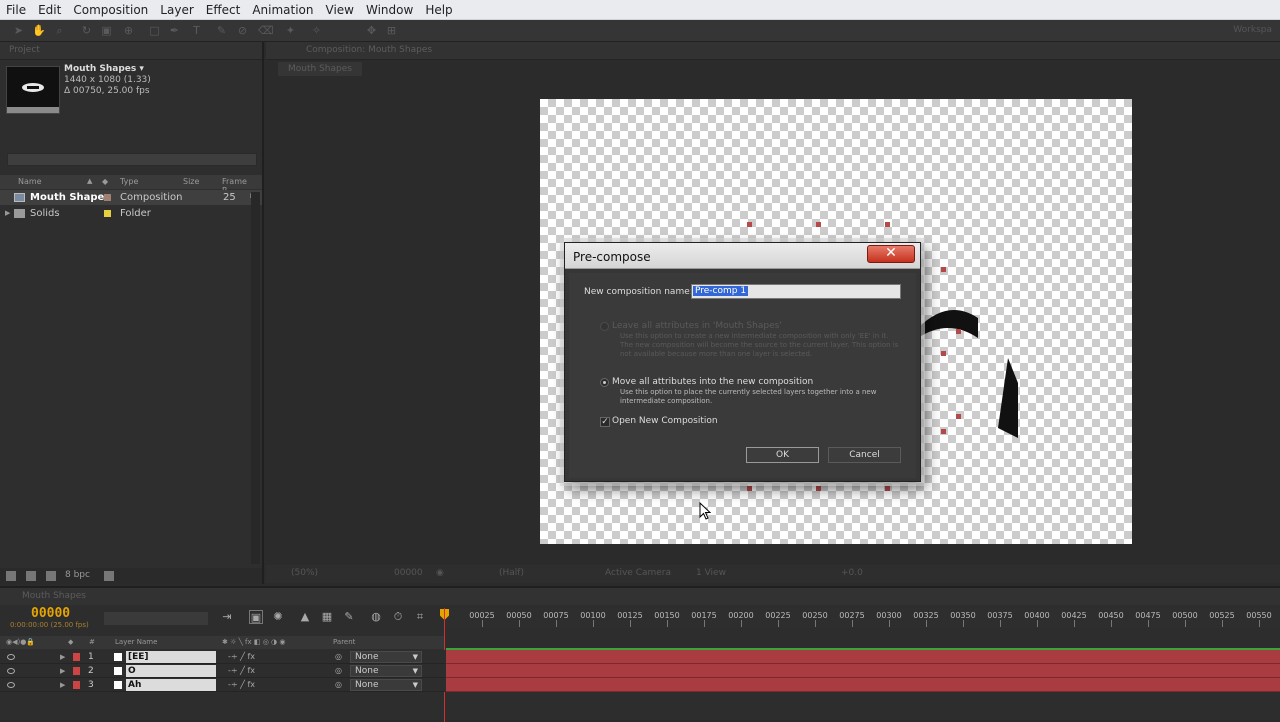 The height and width of the screenshot is (722, 1280). Describe the element at coordinates (320, 69) in the screenshot. I see `composition-breadcrumb: Mouth Shapes` at that location.